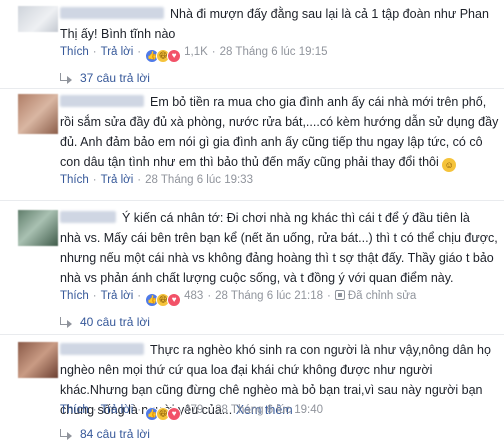 Image resolution: width=504 pixels, height=443 pixels. Describe the element at coordinates (269, 410) in the screenshot. I see `timestamp: 28 Tháng 6 lúc 19:40` at that location.